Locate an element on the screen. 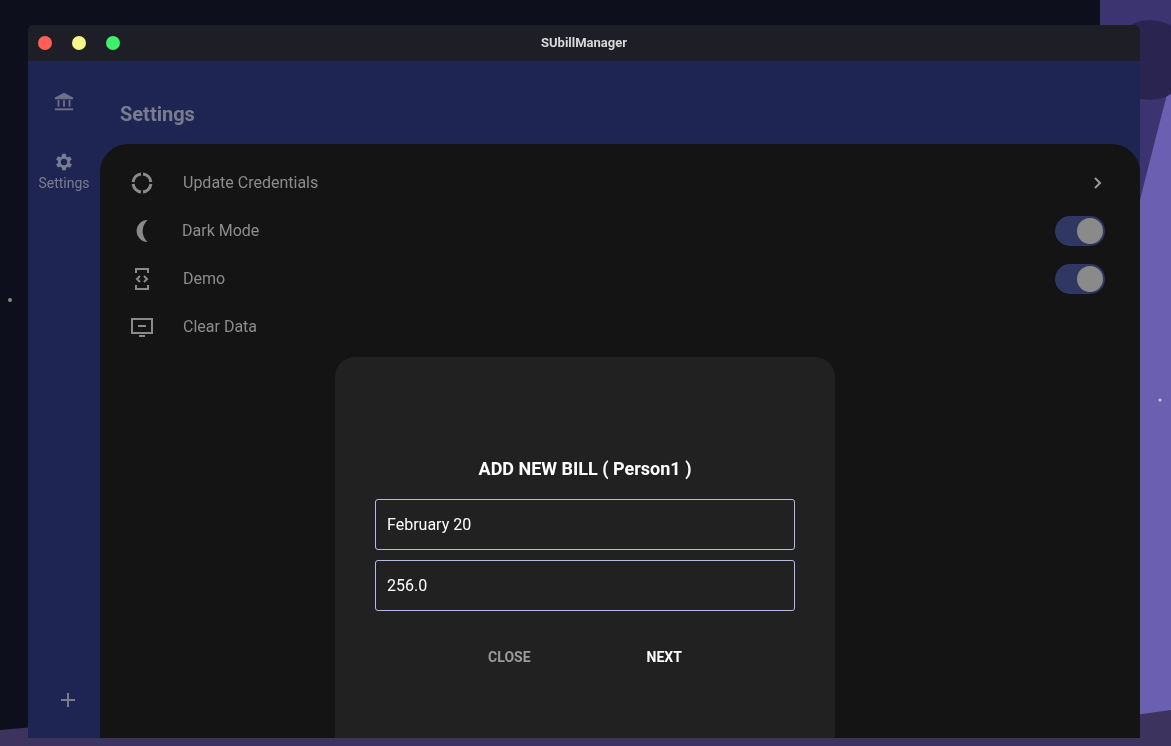 This screenshot has width=1171, height=746. page-title: Settings is located at coordinates (157, 114).